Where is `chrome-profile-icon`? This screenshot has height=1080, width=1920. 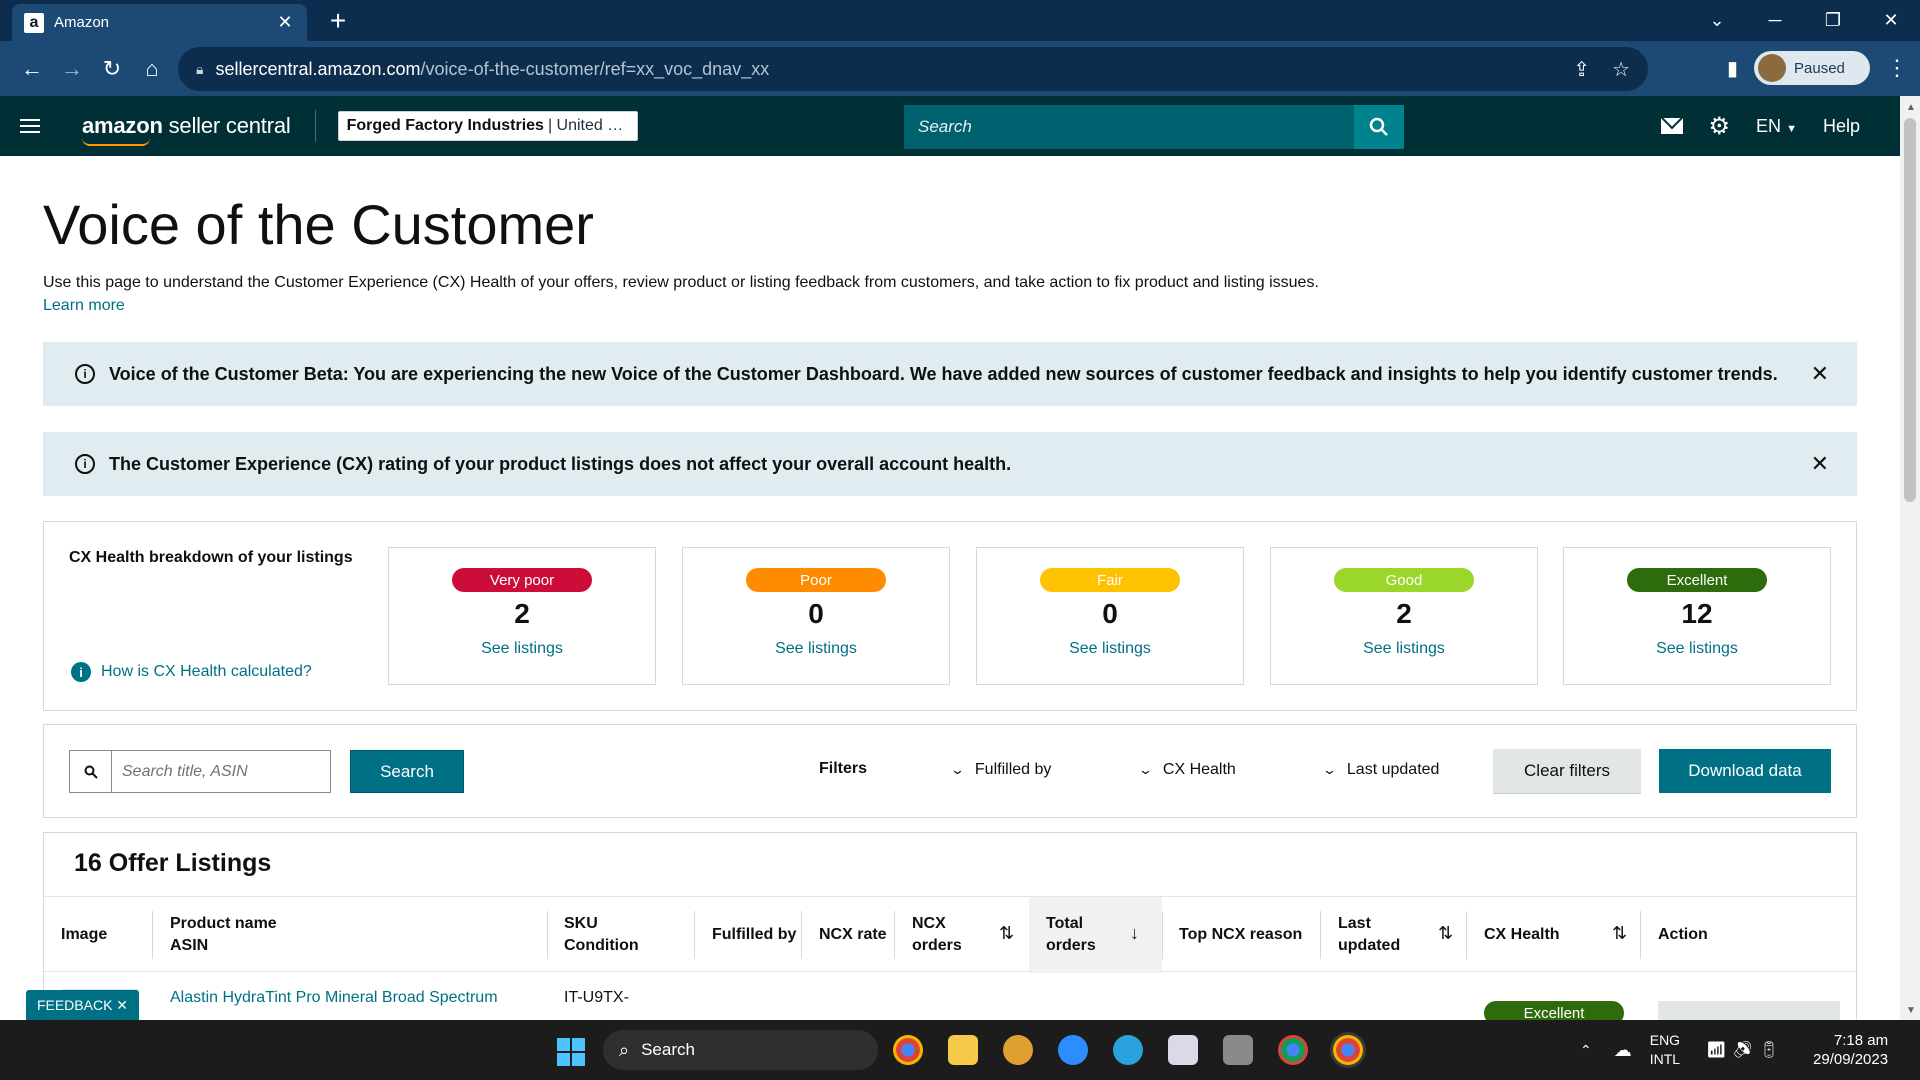 chrome-profile-icon is located at coordinates (1293, 1050).